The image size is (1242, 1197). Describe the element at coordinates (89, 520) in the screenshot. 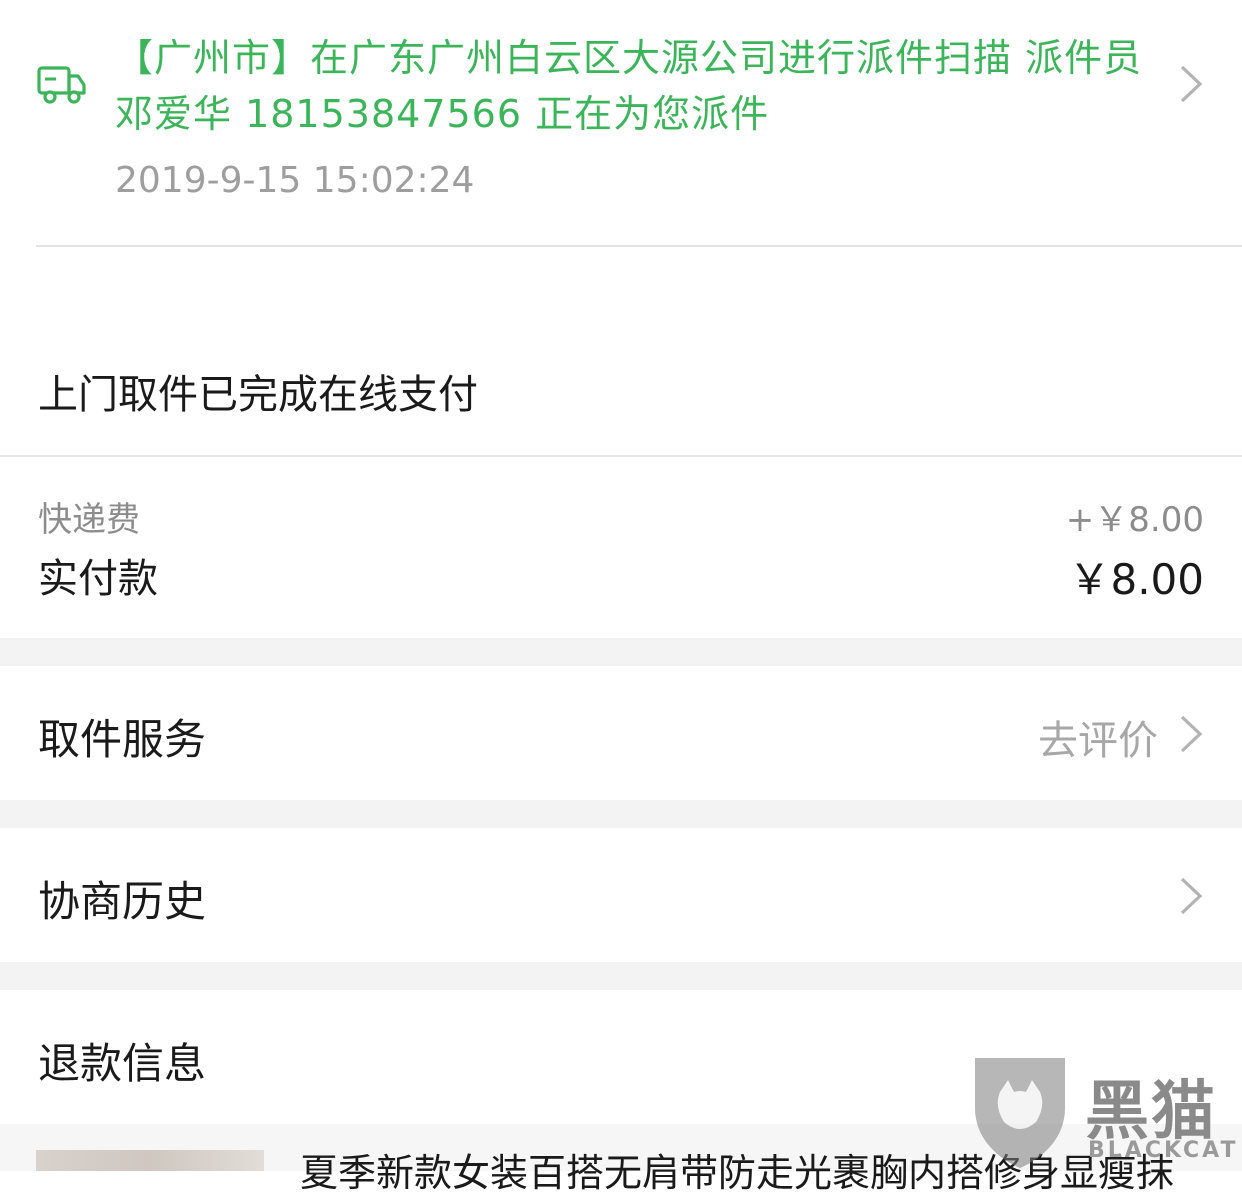

I see `shipping-fee-label: 快递费` at that location.